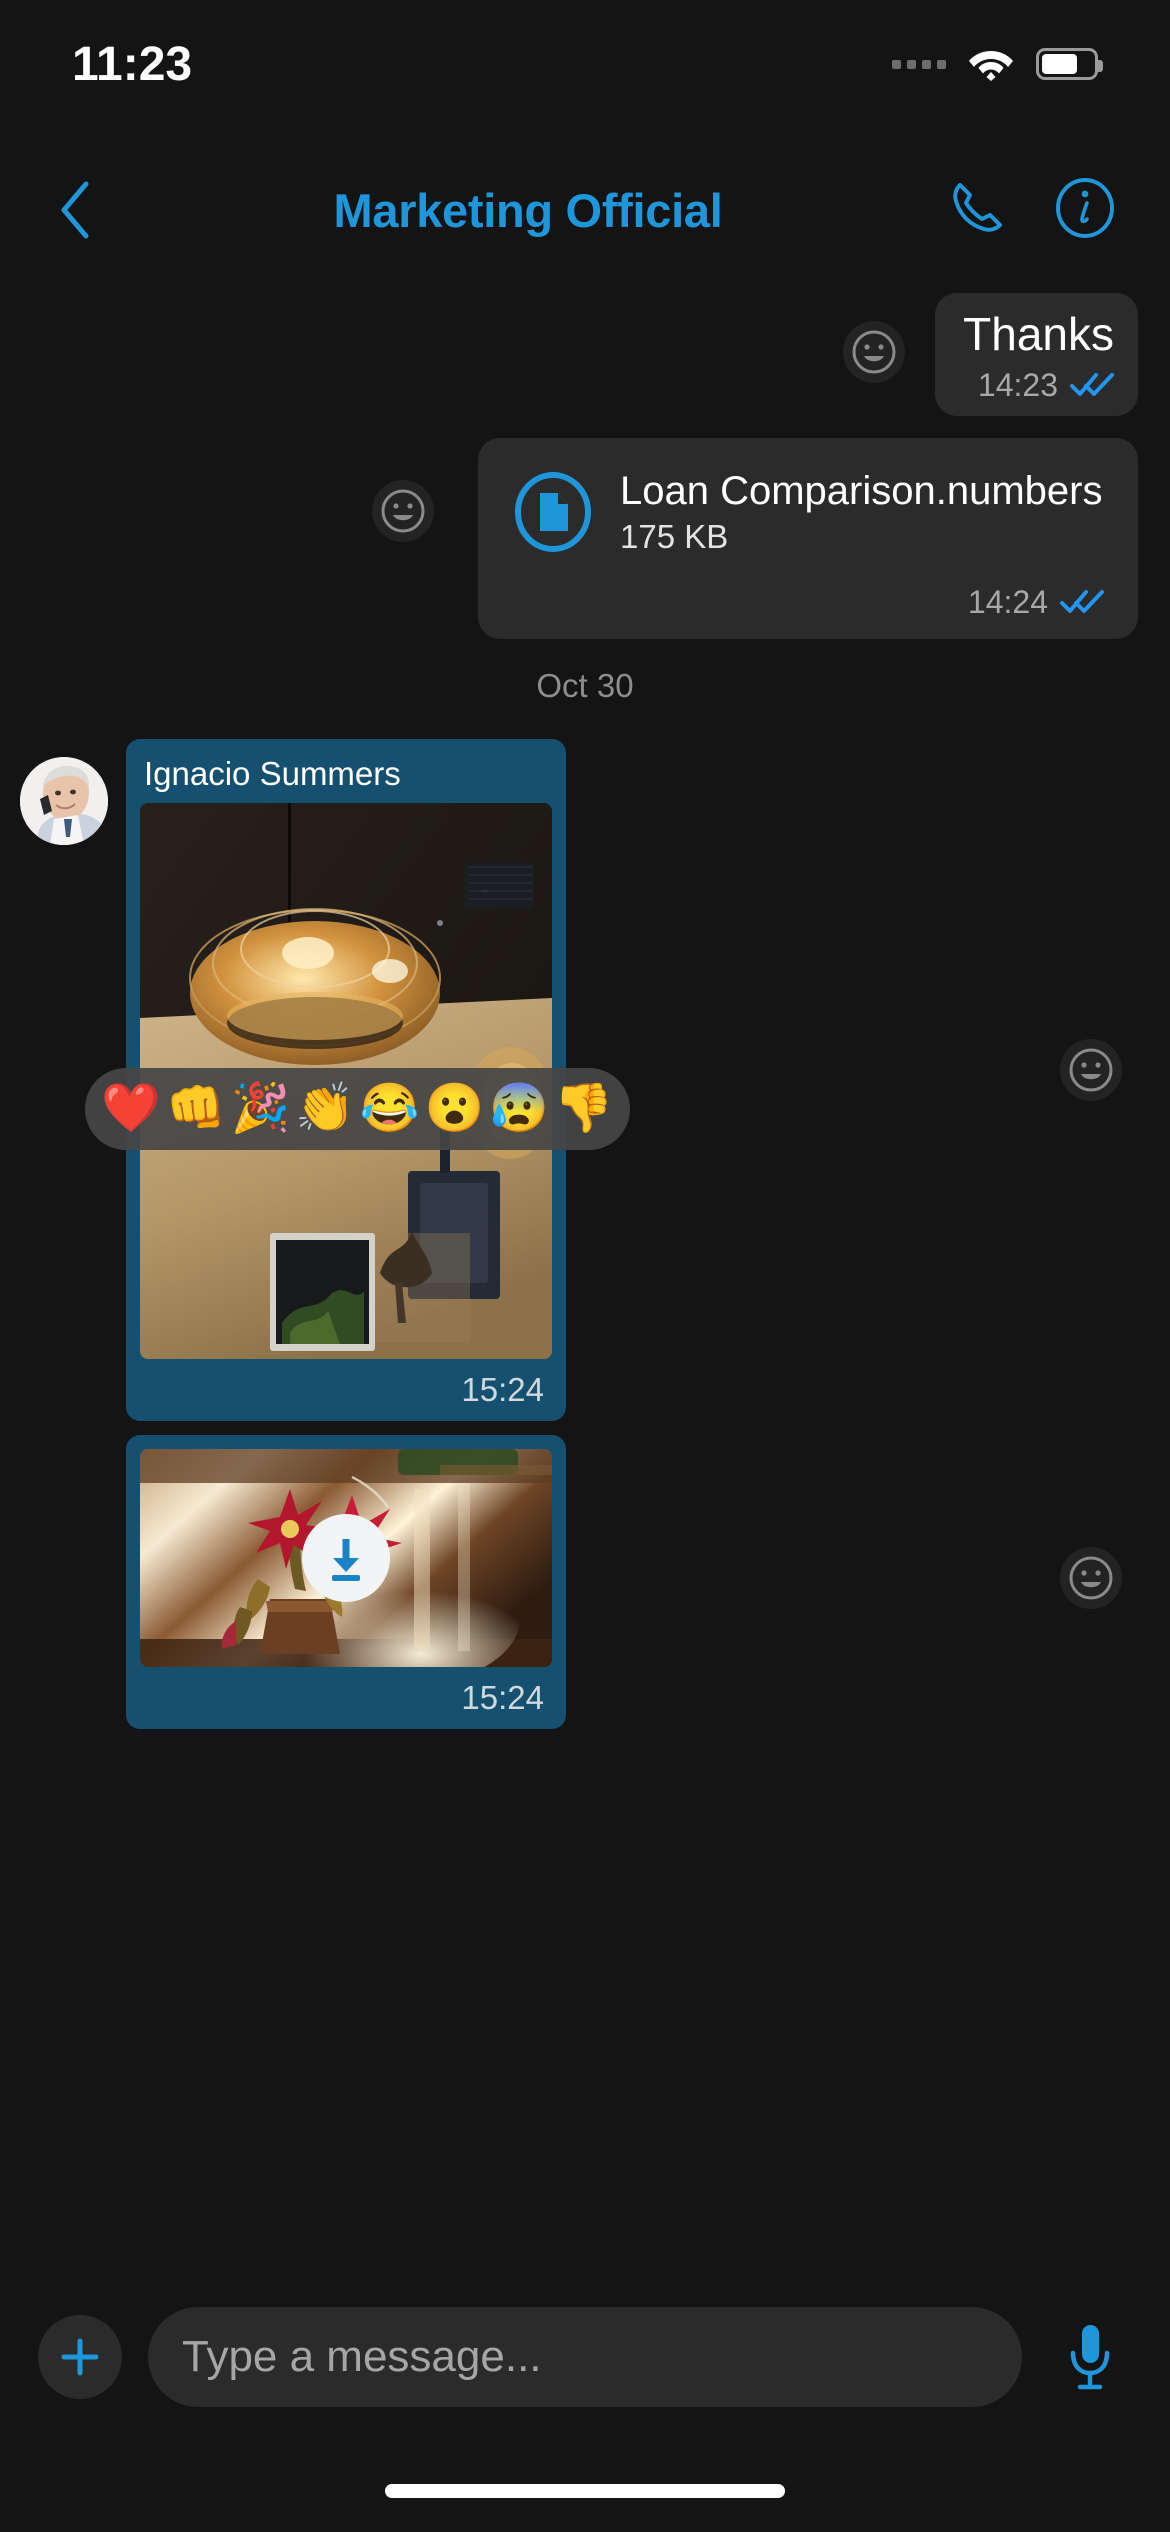  I want to click on status-bar-time: 11:23, so click(132, 64).